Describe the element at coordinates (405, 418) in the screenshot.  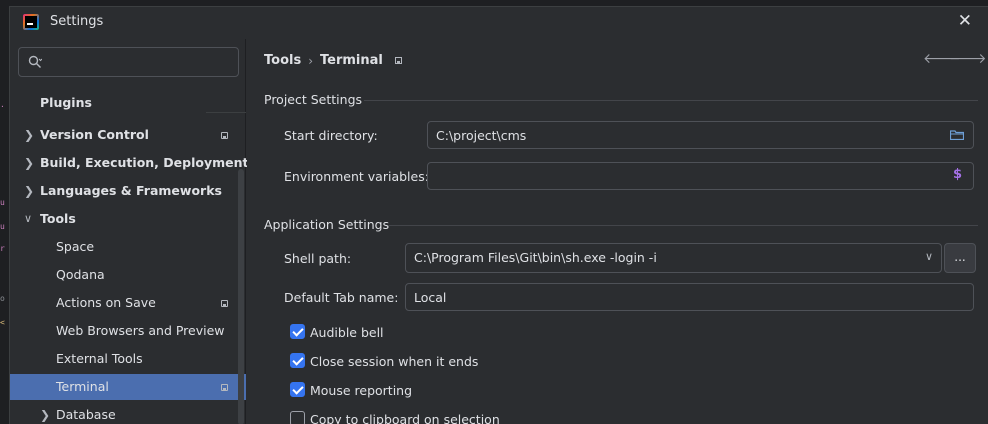
I see `copy-on-selection-label: Copy to clipboard on selection` at that location.